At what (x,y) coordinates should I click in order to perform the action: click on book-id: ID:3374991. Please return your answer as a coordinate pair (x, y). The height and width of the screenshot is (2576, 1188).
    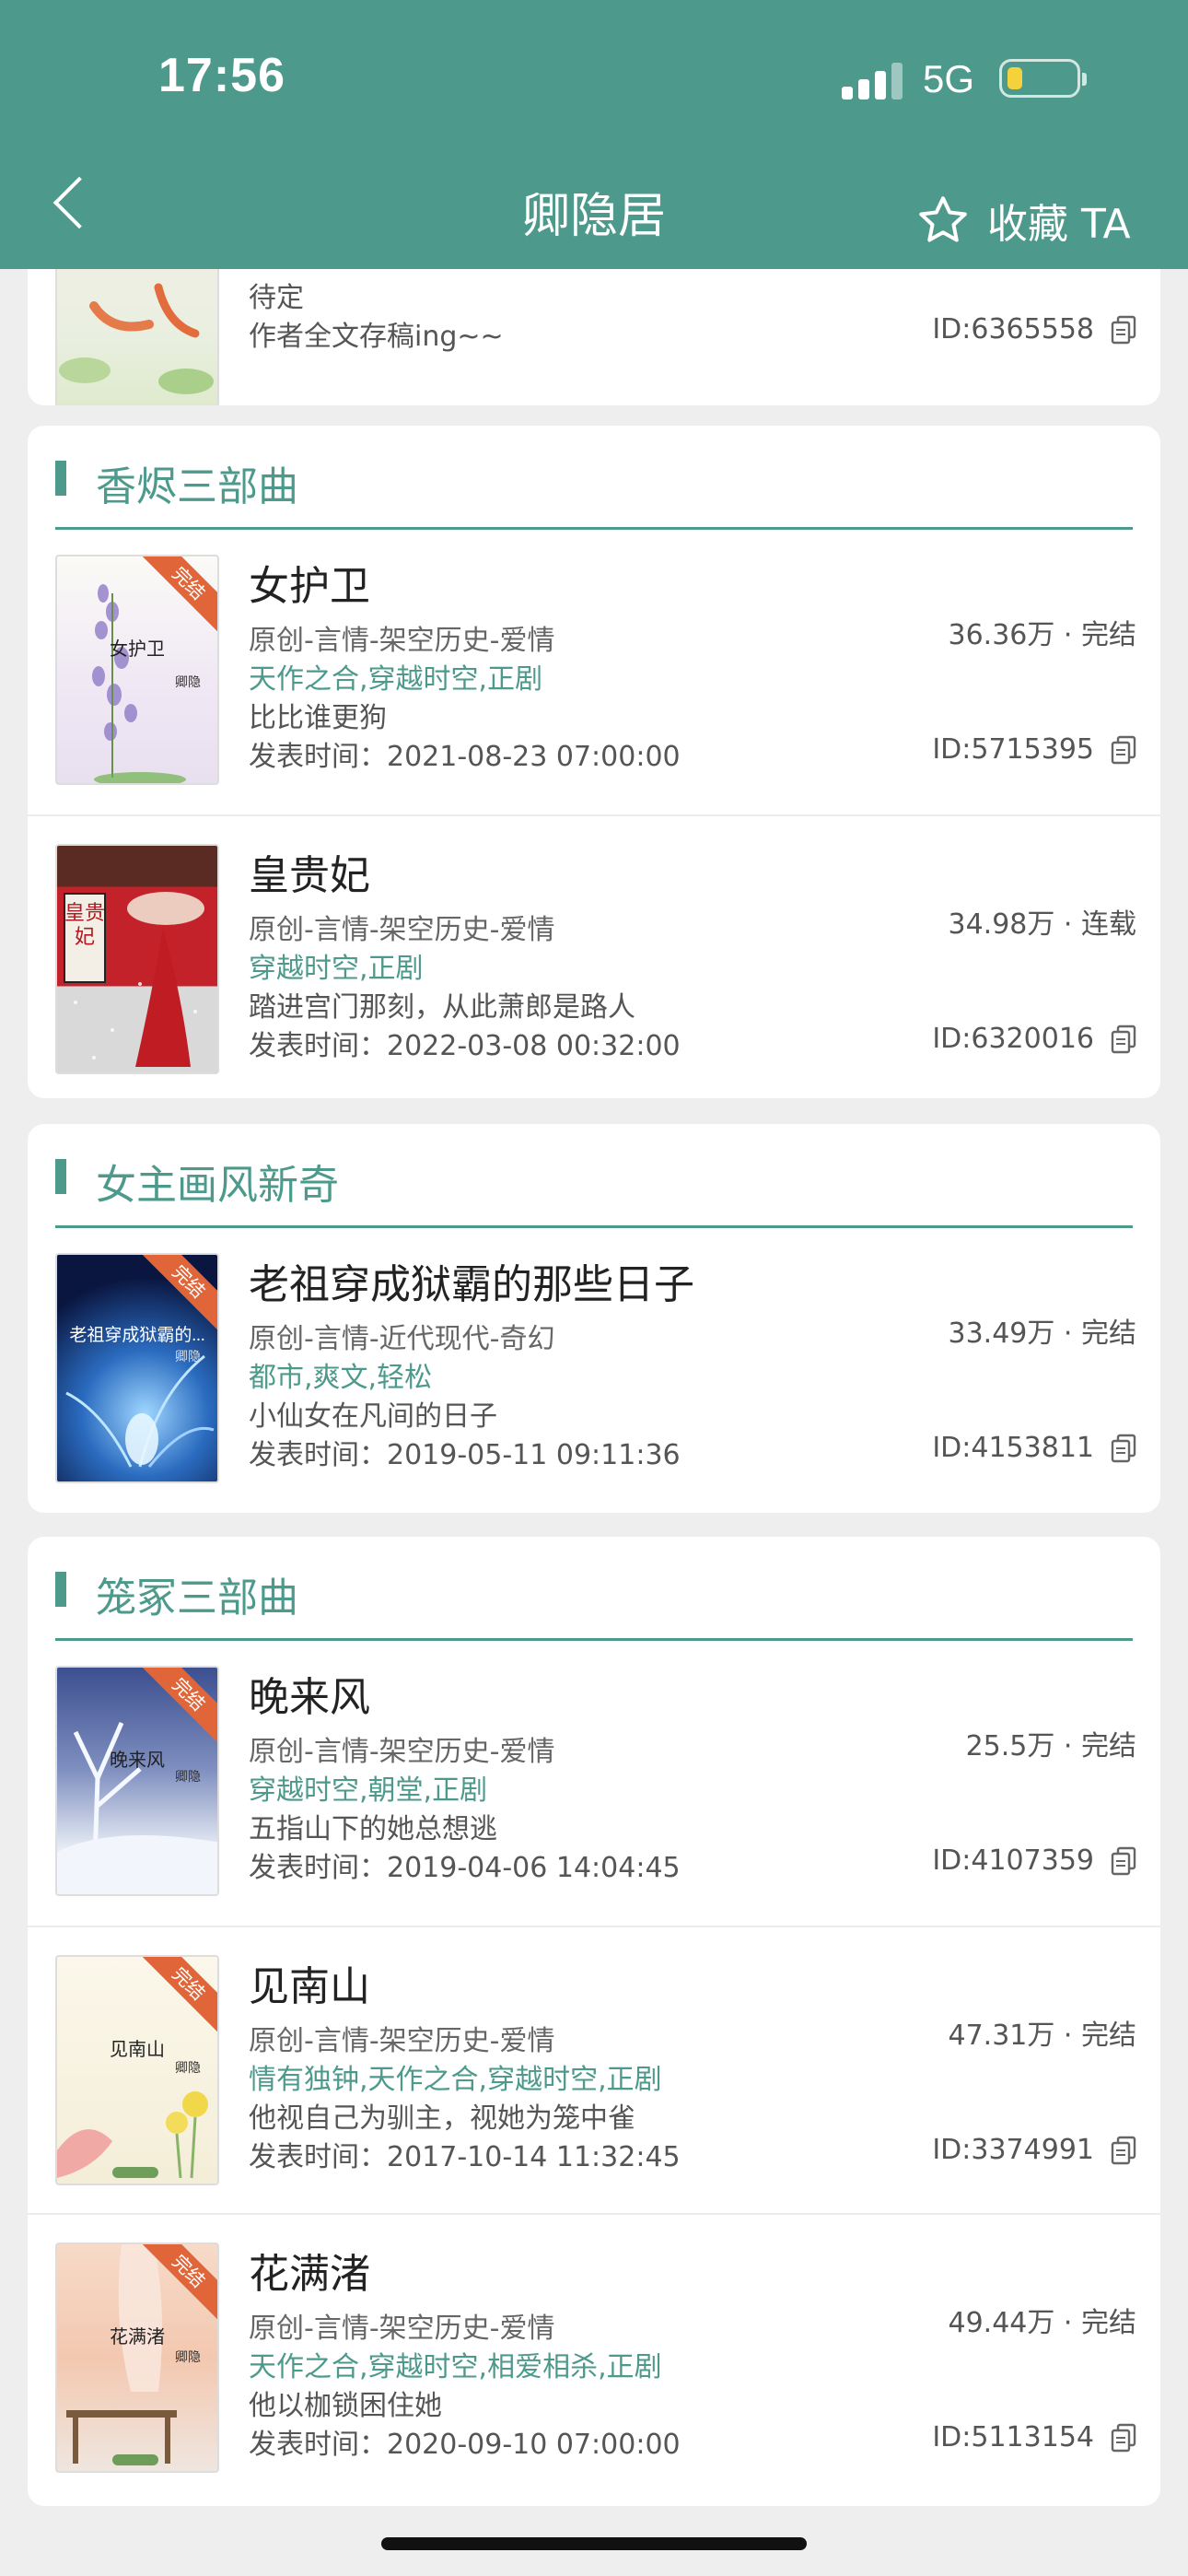
    Looking at the image, I should click on (1034, 2150).